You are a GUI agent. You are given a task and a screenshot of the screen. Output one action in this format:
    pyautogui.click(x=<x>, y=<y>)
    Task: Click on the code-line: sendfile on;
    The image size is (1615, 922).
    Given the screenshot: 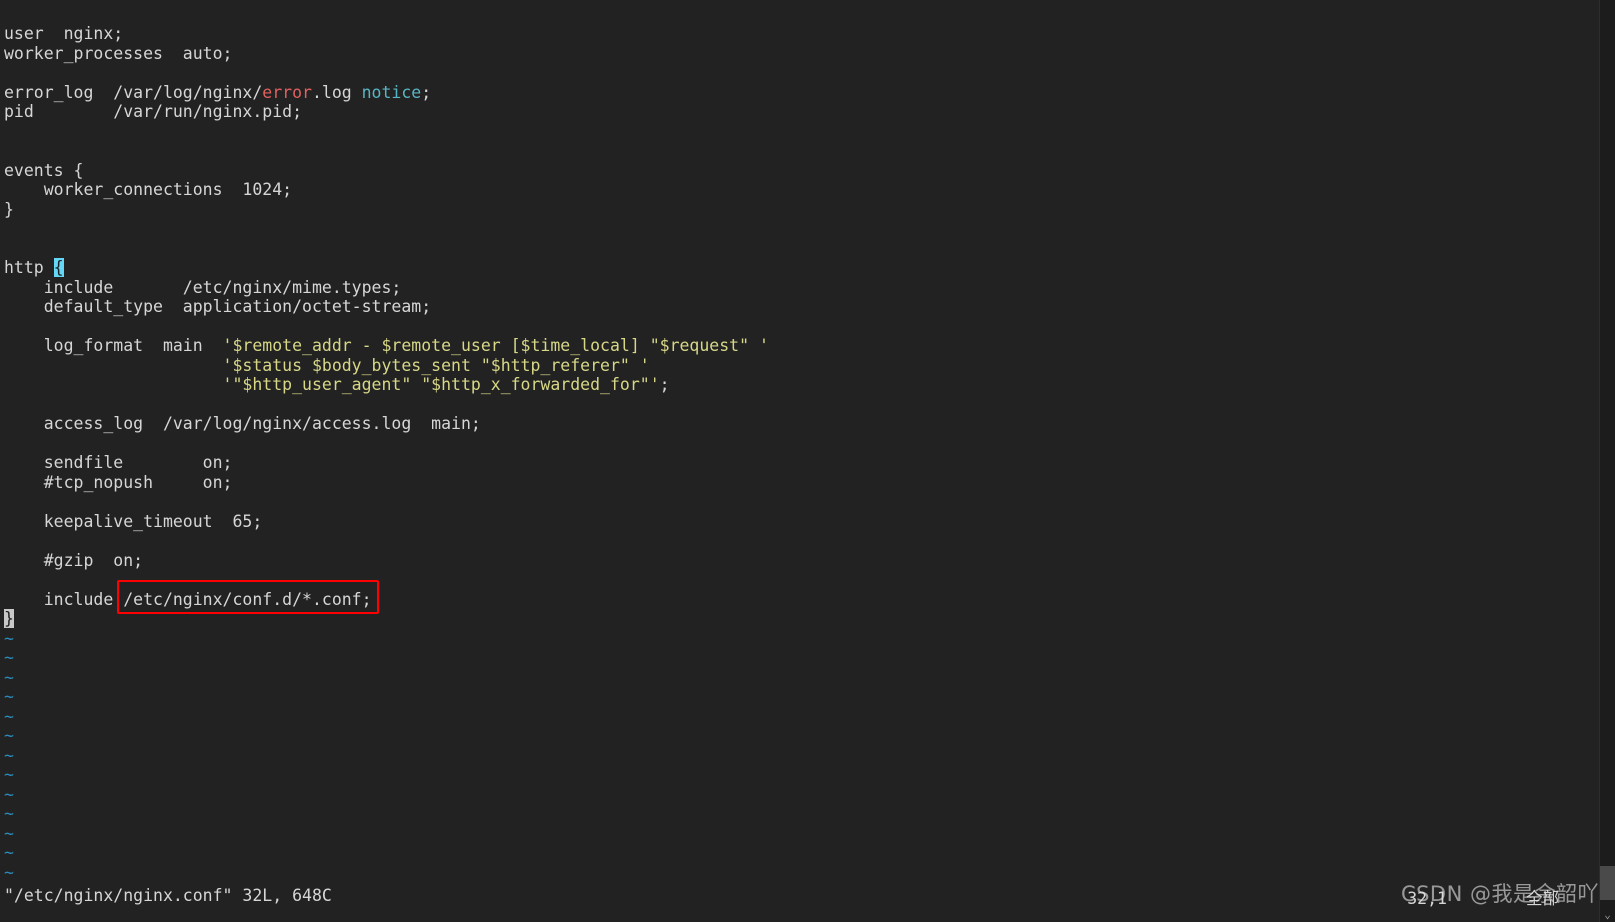 What is the action you would take?
    pyautogui.click(x=807, y=463)
    